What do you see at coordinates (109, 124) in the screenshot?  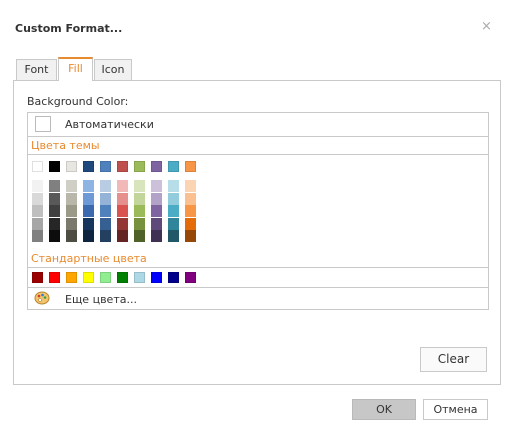 I see `automatic-color-label: Автоматически` at bounding box center [109, 124].